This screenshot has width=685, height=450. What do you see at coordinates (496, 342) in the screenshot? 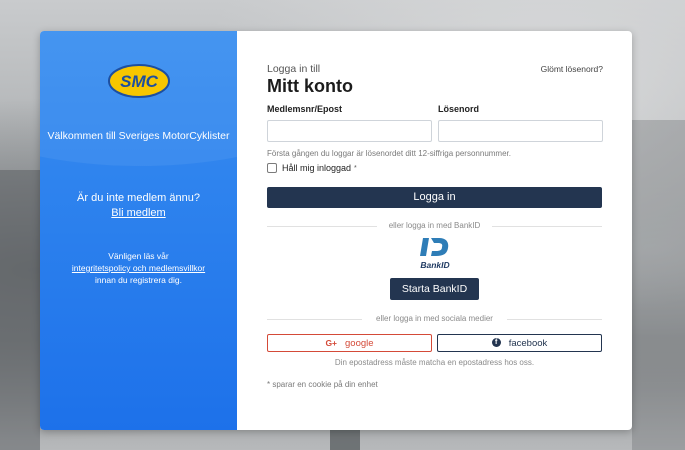
I see `facebook-icon: f` at bounding box center [496, 342].